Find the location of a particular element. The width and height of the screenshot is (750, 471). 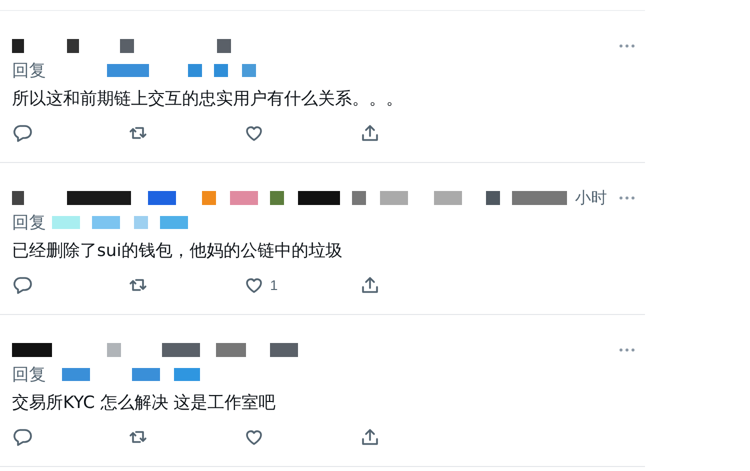

timestamp: 小时 is located at coordinates (591, 198).